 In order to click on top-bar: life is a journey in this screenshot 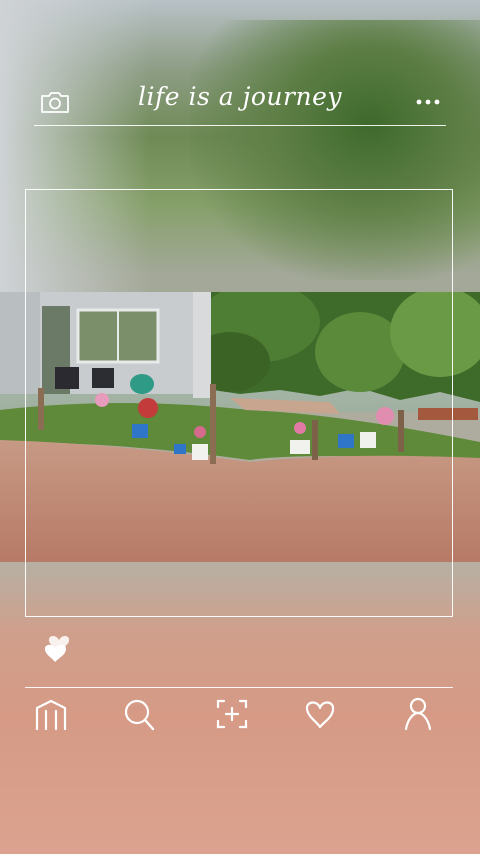, I will do `click(240, 100)`.